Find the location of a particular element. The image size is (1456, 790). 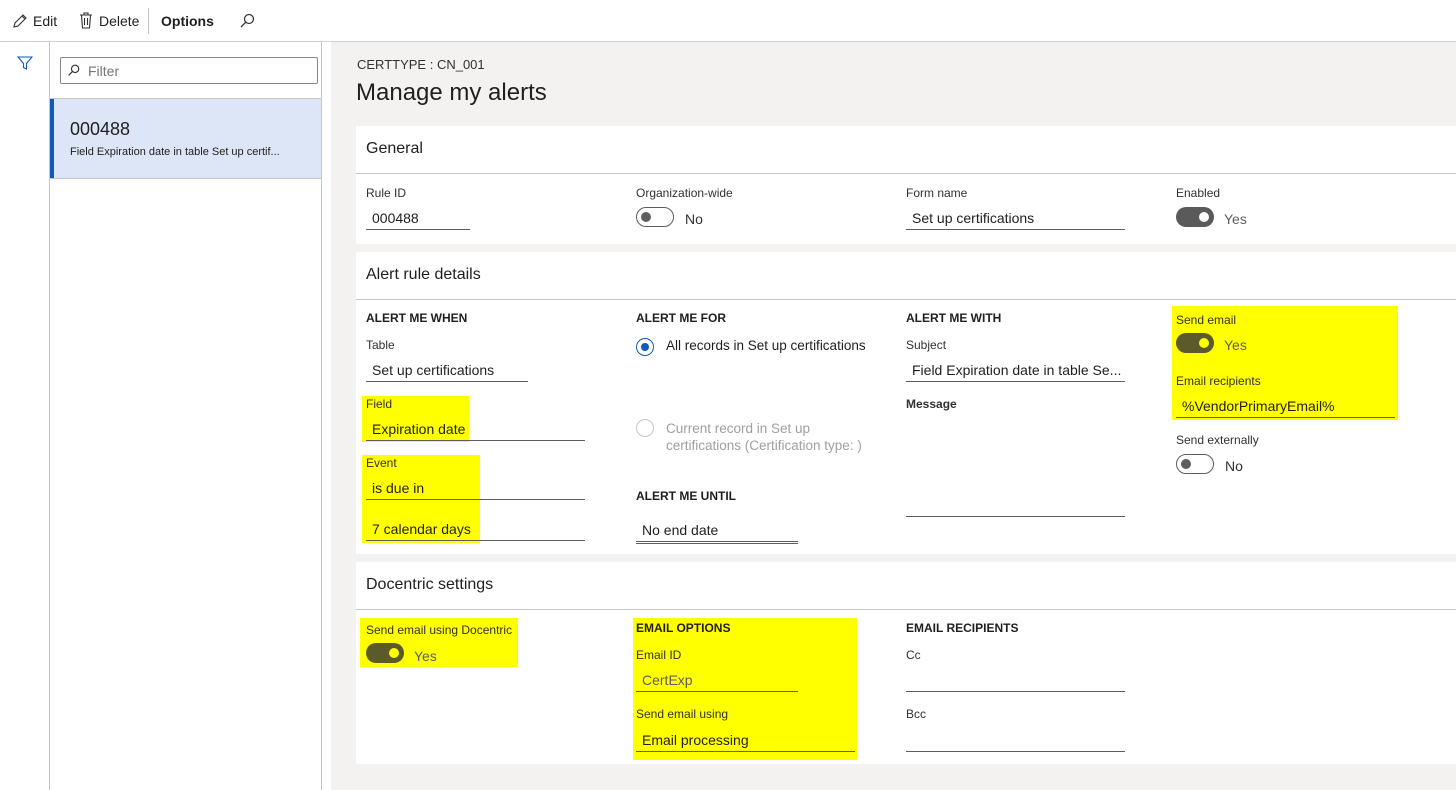

delete-button: Delete is located at coordinates (109, 20).